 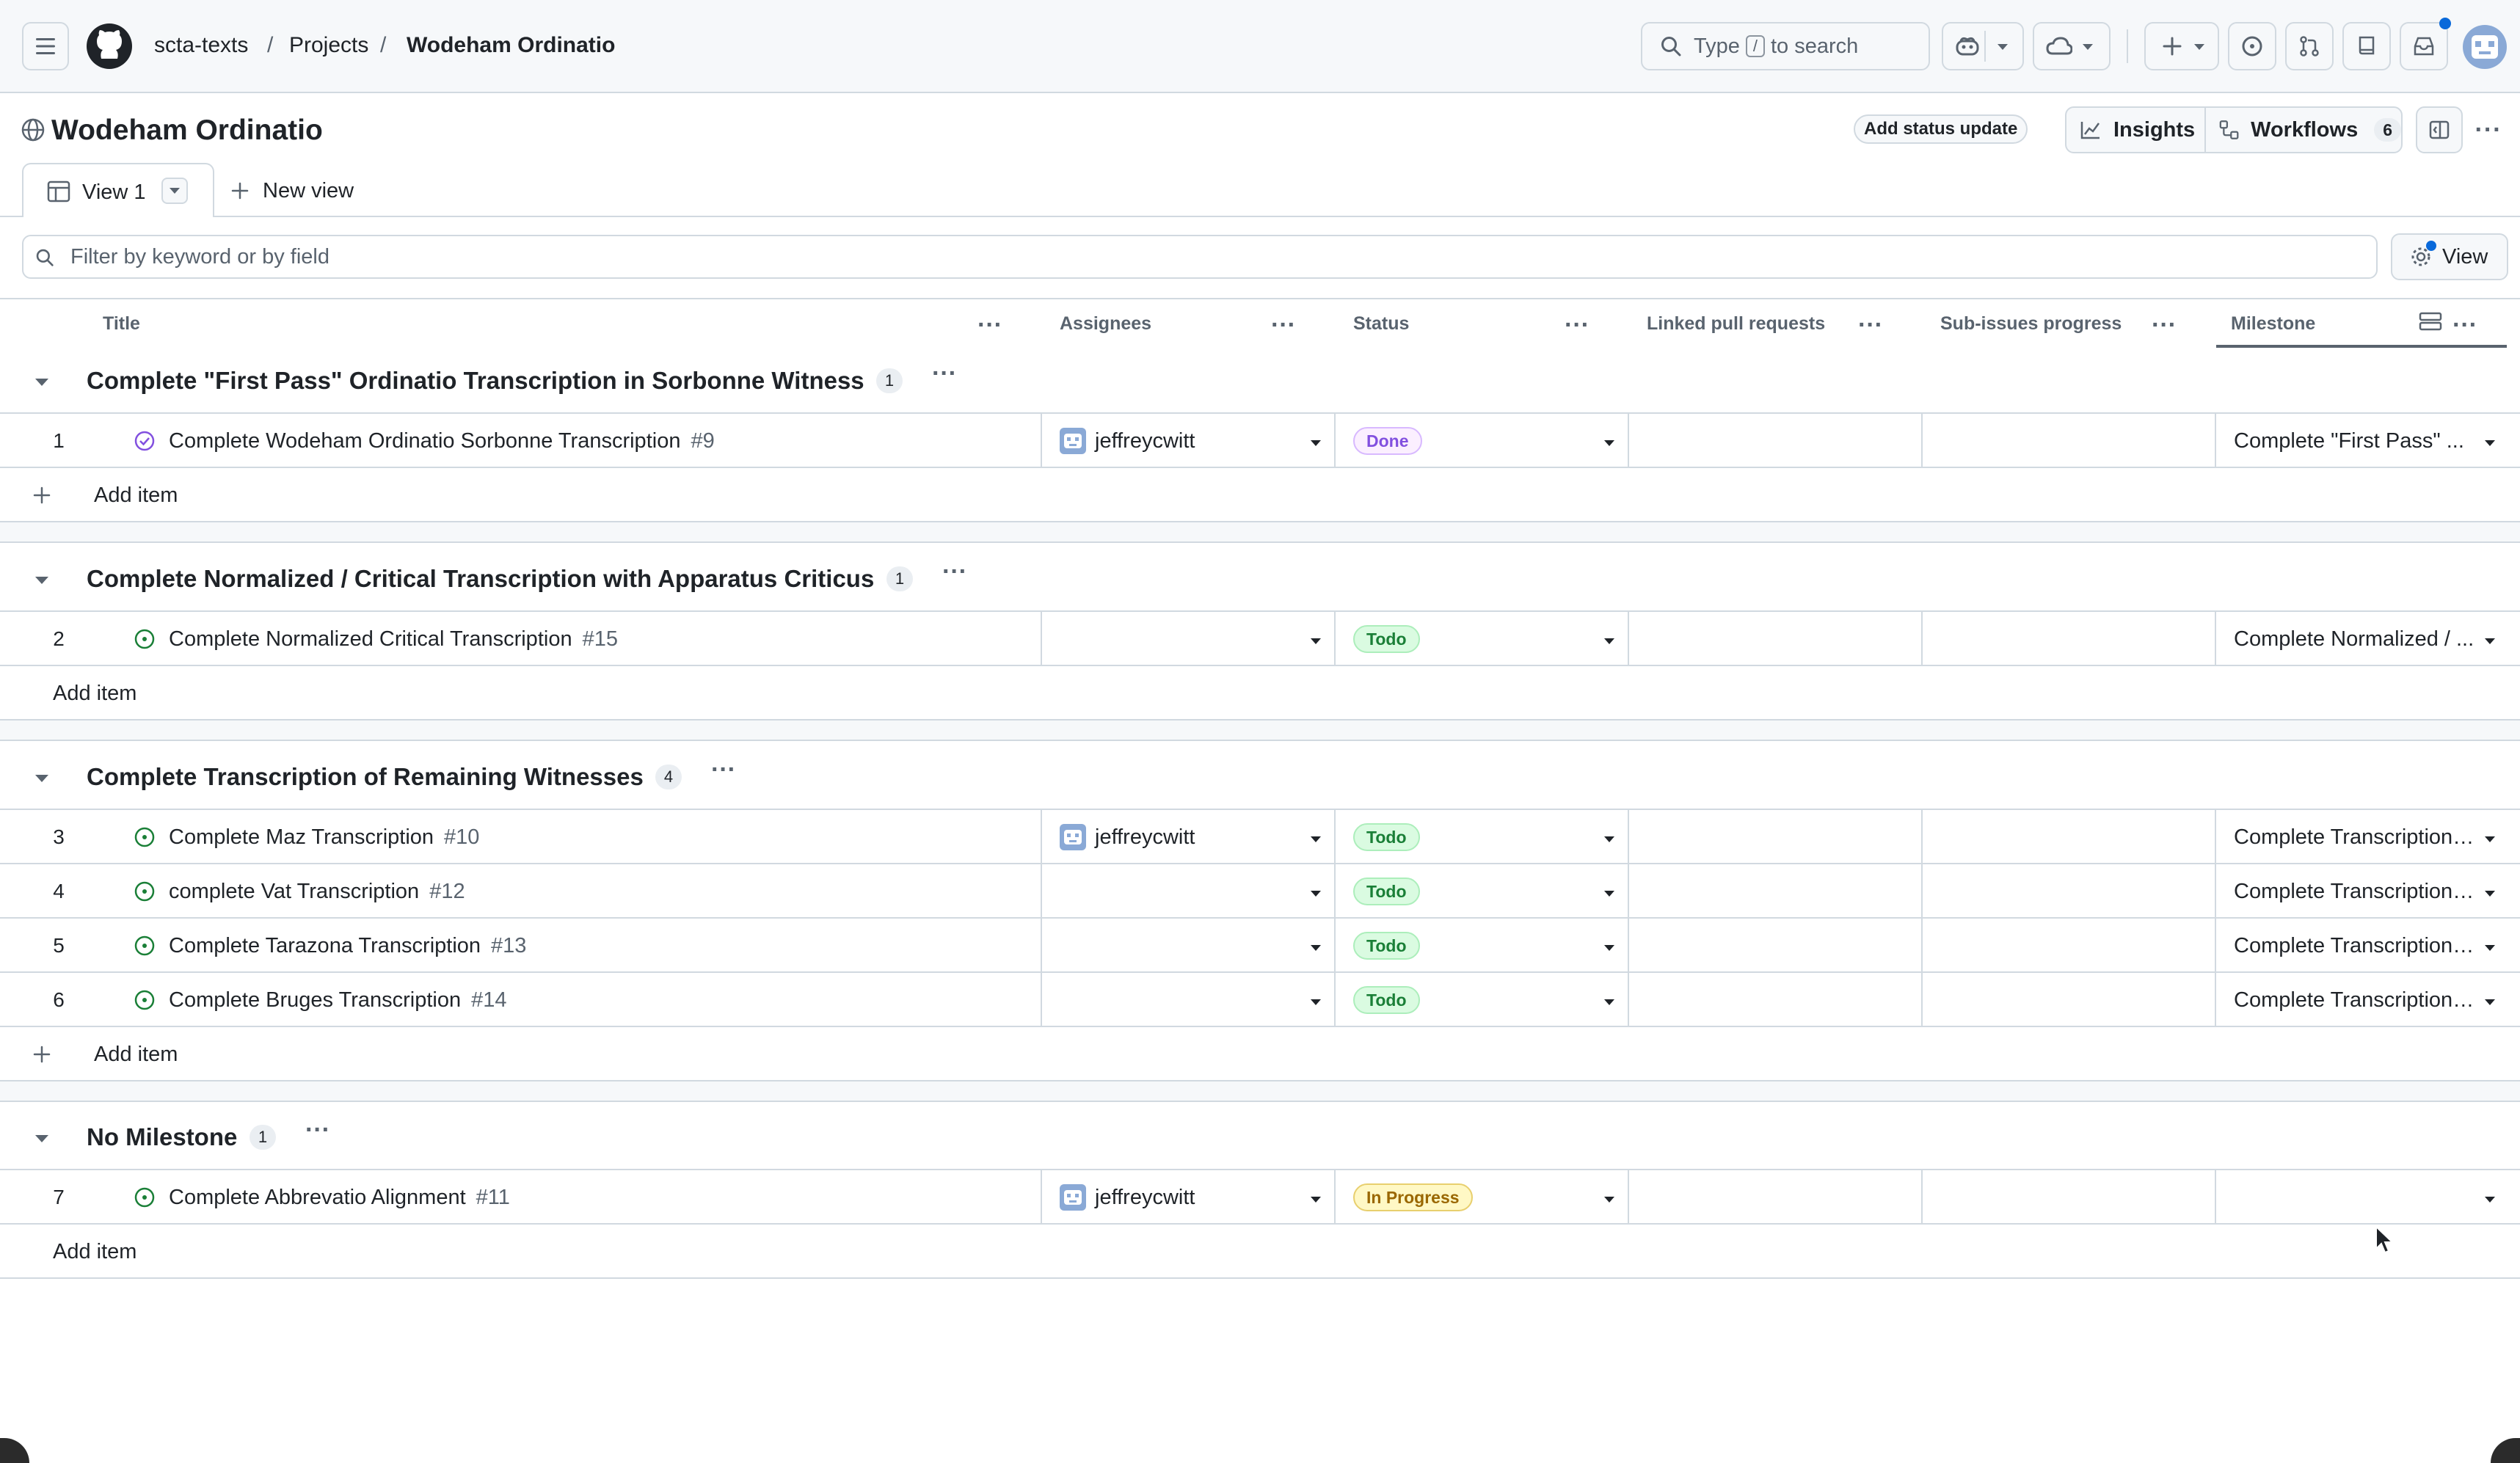 What do you see at coordinates (317, 1197) in the screenshot?
I see `issue-title: Complete Abbrevatio Alignment` at bounding box center [317, 1197].